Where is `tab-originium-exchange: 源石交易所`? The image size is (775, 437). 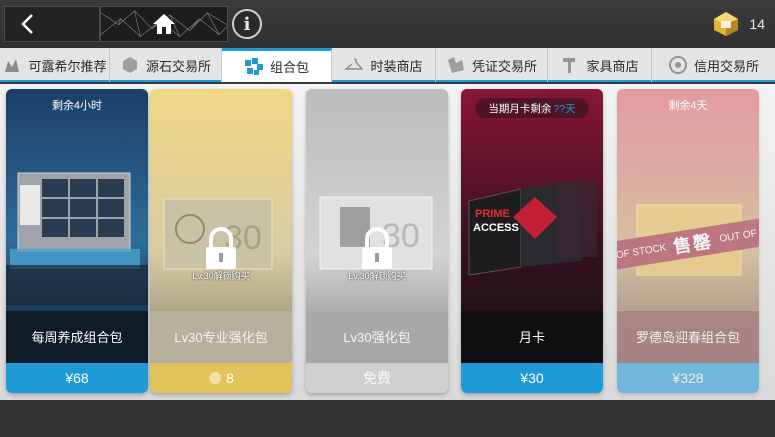 tab-originium-exchange: 源石交易所 is located at coordinates (166, 65).